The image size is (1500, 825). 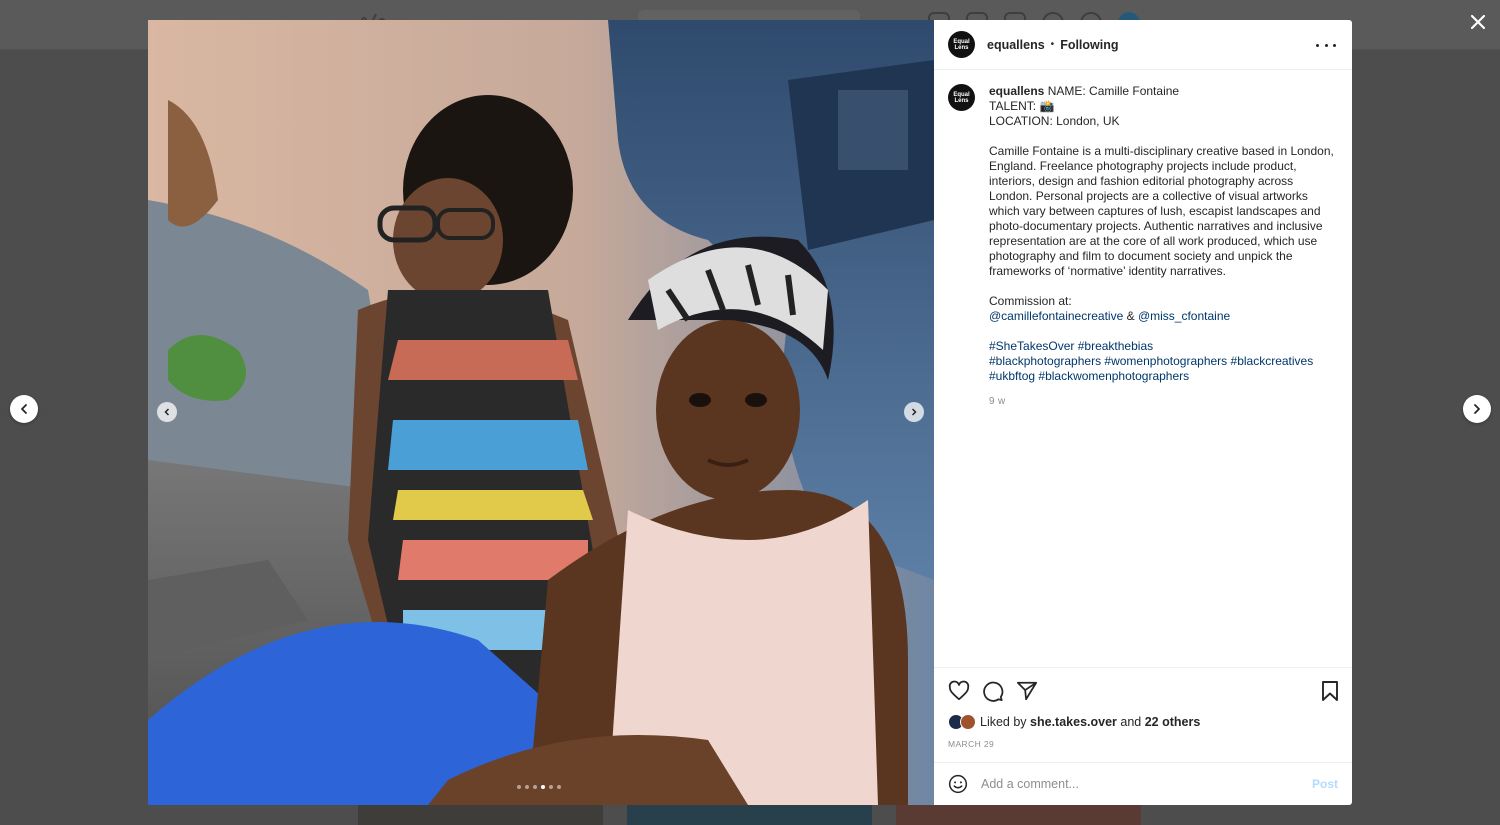 I want to click on caption-line-1: equallens NAME: Camille Fontaine, so click(x=1161, y=91).